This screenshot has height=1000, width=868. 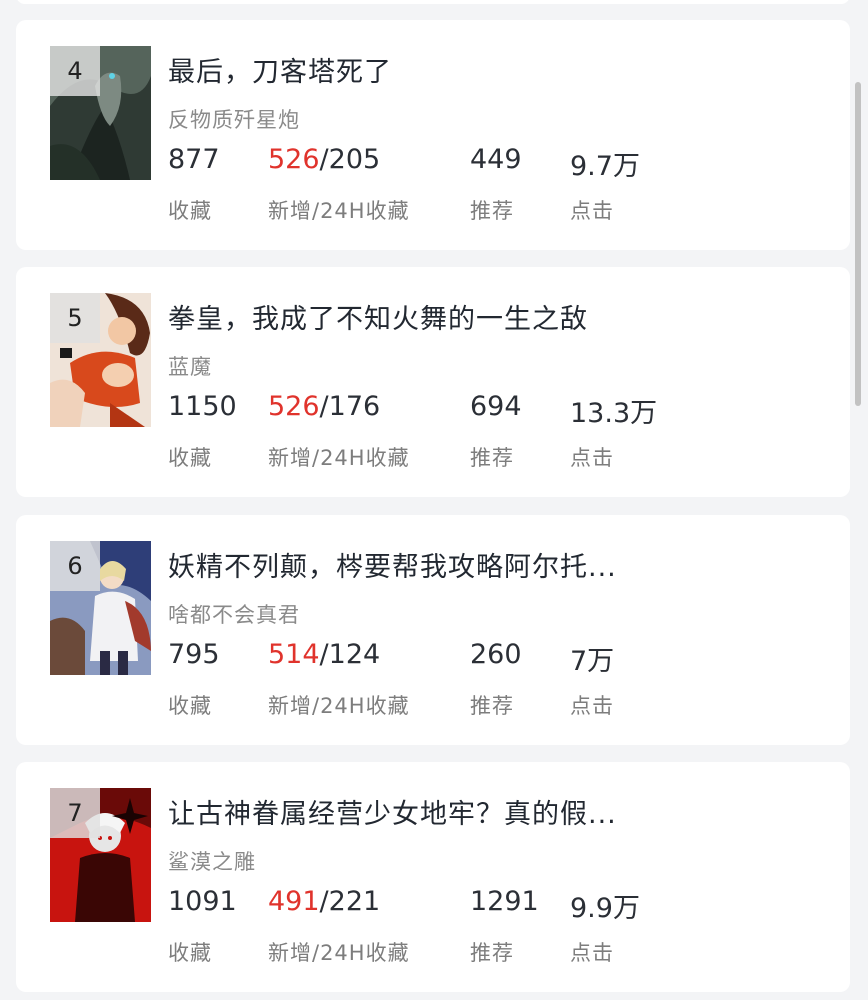 What do you see at coordinates (202, 406) in the screenshot?
I see `favorites-count: 1150` at bounding box center [202, 406].